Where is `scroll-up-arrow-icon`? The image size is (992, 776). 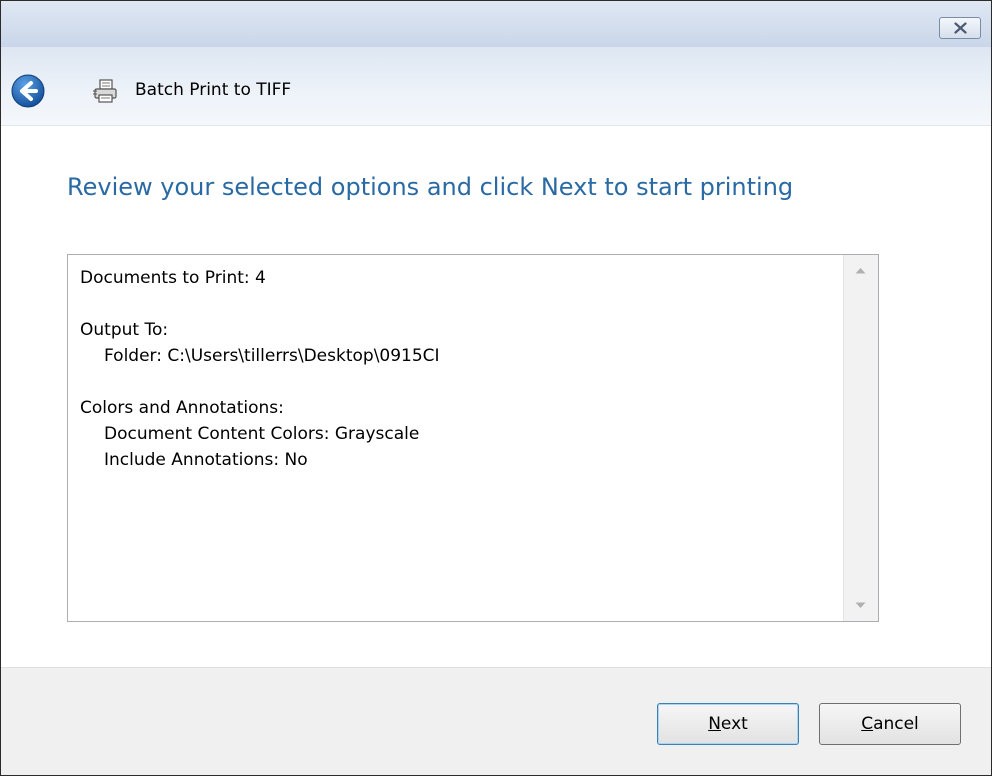
scroll-up-arrow-icon is located at coordinates (860, 270).